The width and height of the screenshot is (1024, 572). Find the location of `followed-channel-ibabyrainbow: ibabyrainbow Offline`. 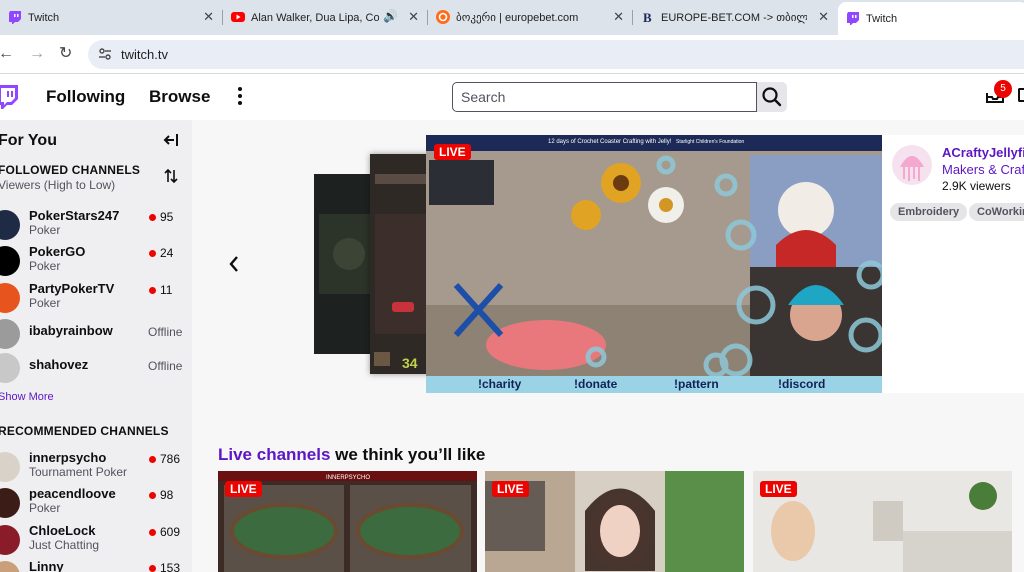

followed-channel-ibabyrainbow: ibabyrainbow Offline is located at coordinates (96, 332).